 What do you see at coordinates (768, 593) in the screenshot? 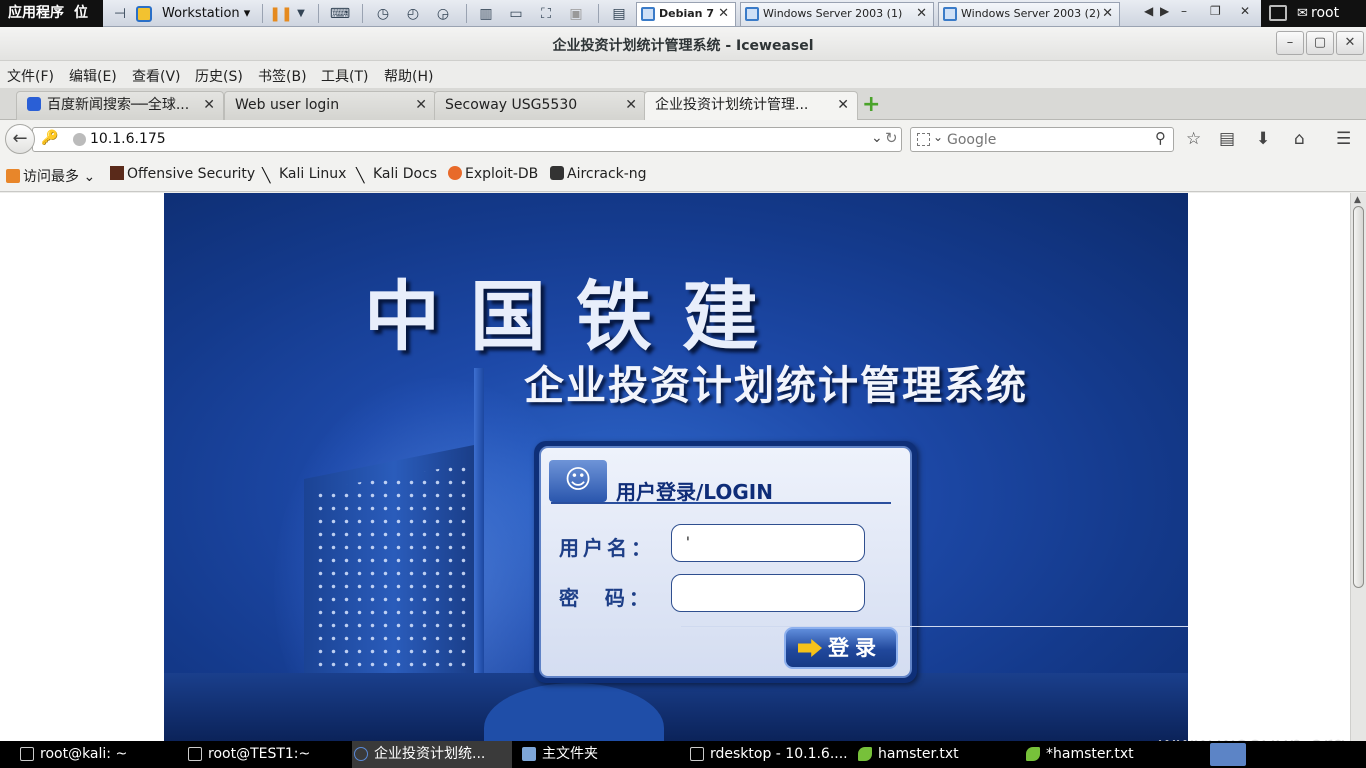
I see `password-field` at bounding box center [768, 593].